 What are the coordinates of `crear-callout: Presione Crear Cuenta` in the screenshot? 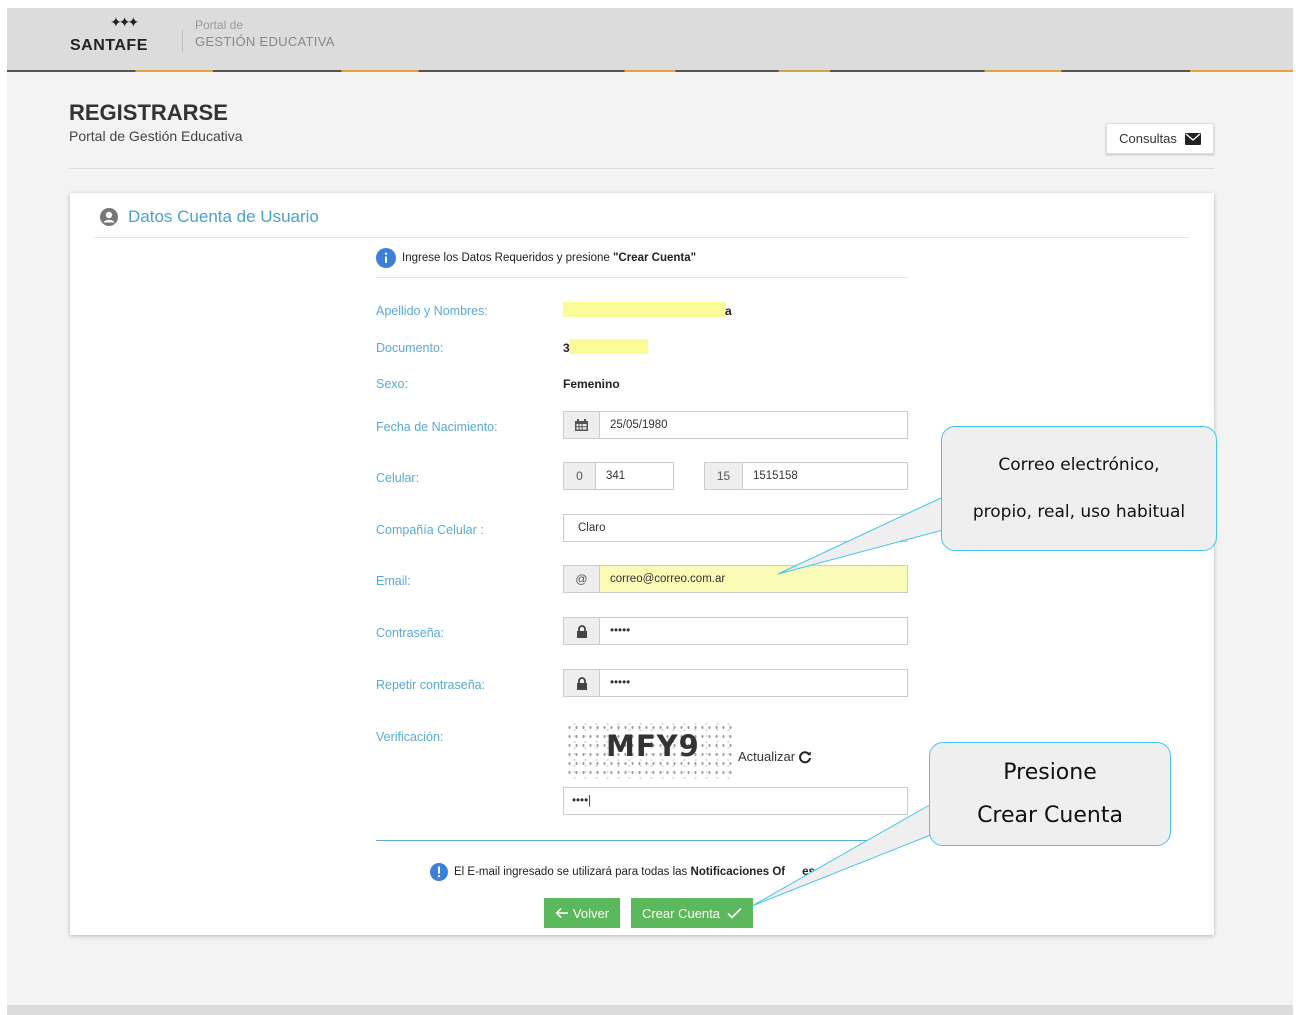 It's located at (1050, 794).